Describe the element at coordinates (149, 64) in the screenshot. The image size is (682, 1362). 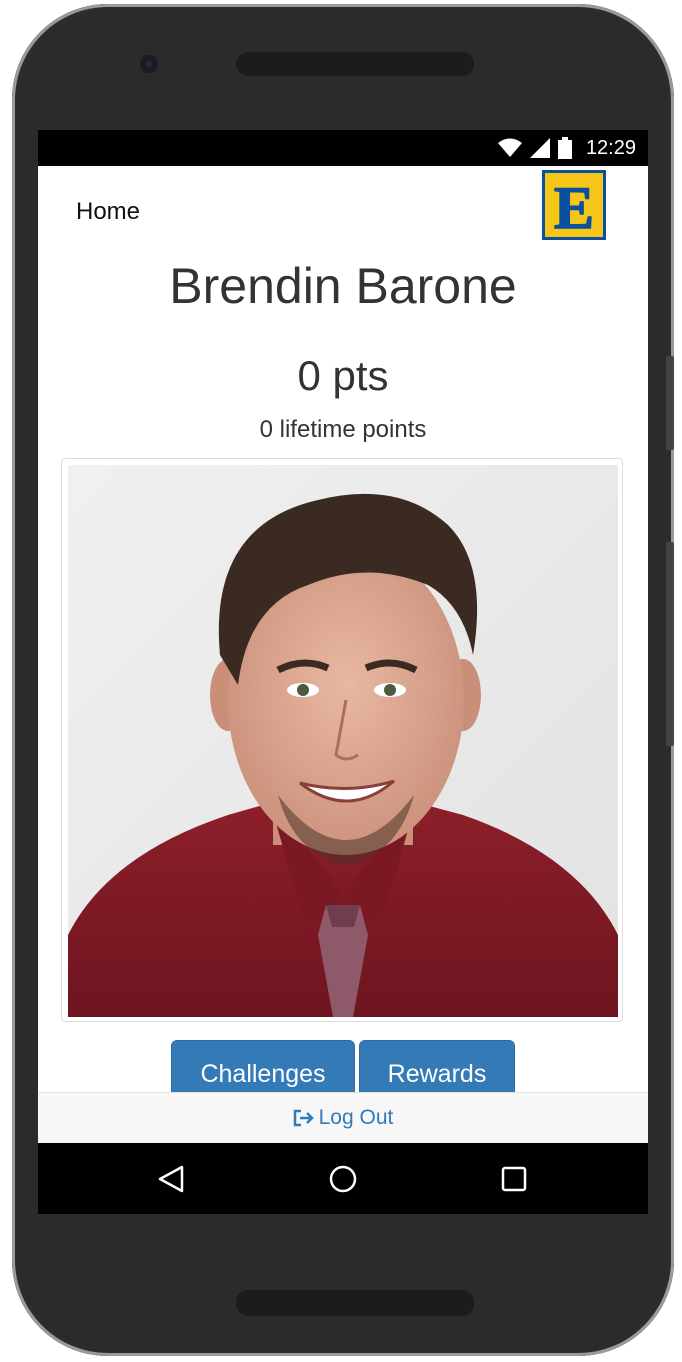
I see `front-camera` at that location.